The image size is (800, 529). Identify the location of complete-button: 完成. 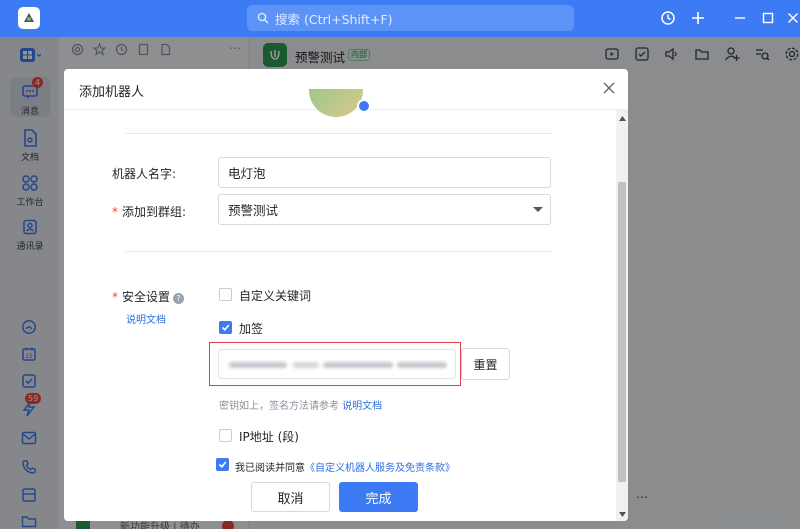
(378, 497).